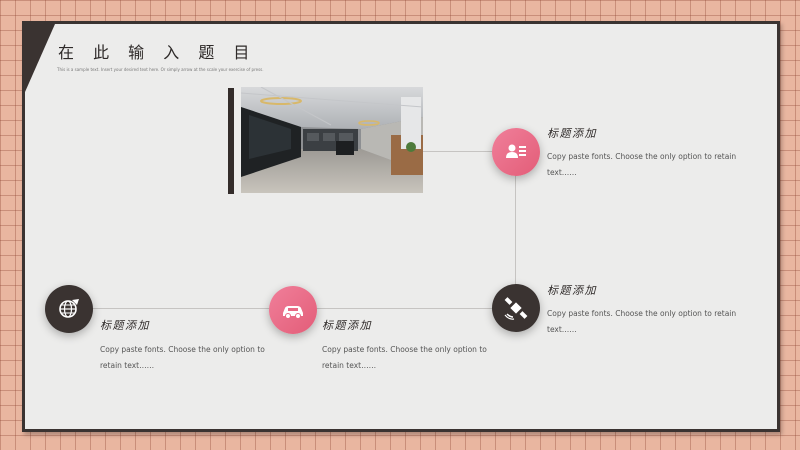  Describe the element at coordinates (125, 325) in the screenshot. I see `item-4-heading: 标题添加` at that location.